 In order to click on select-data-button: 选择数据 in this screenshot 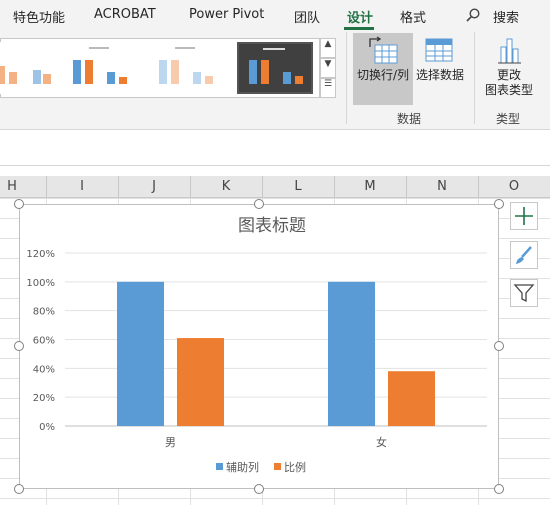, I will do `click(440, 69)`.